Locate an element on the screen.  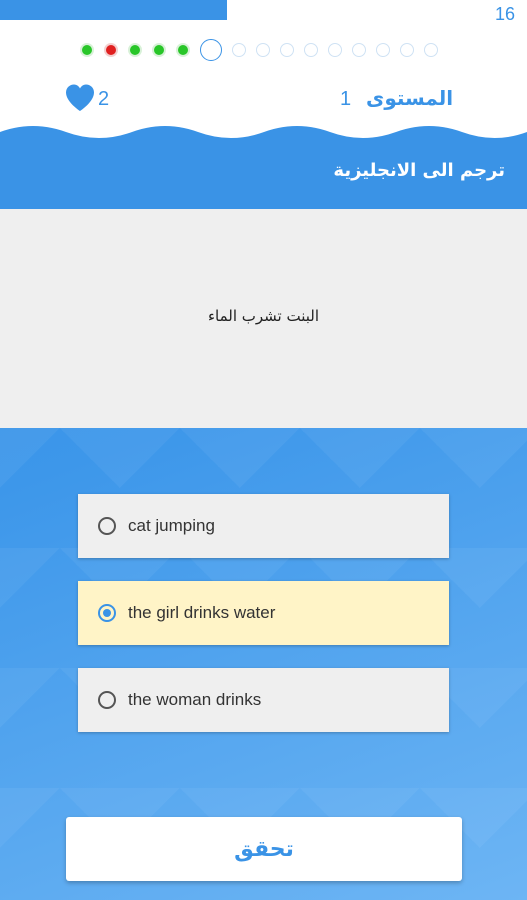
progress-dot-wrong is located at coordinates (111, 50).